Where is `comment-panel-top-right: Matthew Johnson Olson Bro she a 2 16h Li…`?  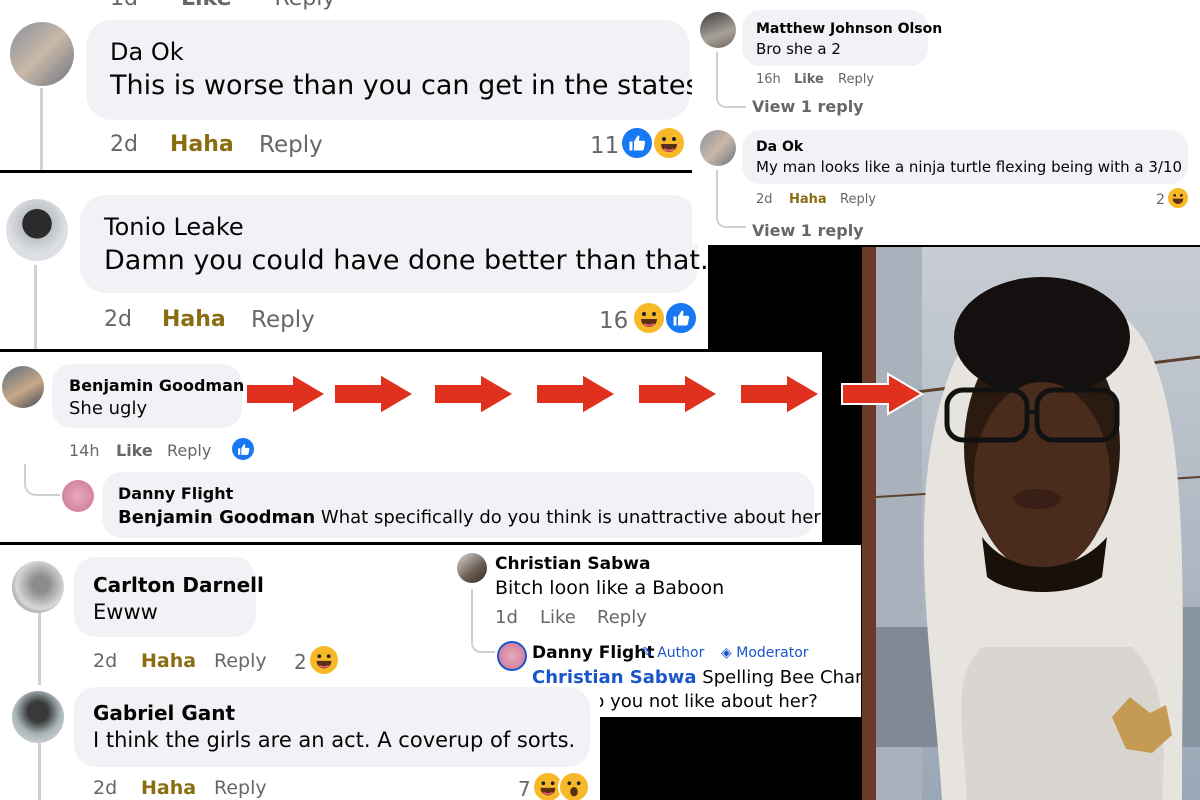
comment-panel-top-right: Matthew Johnson Olson Bro she a 2 16h Li… is located at coordinates (946, 122).